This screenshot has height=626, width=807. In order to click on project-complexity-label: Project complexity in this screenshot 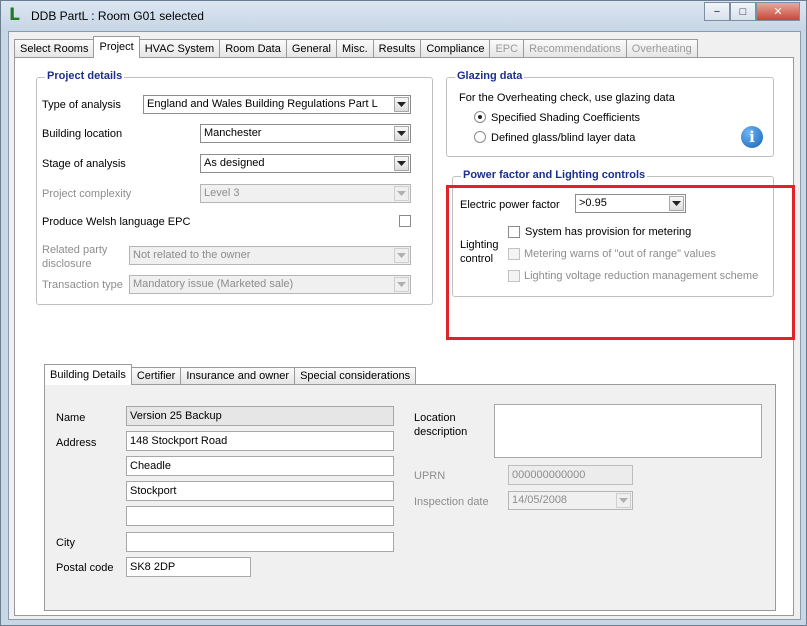, I will do `click(87, 194)`.